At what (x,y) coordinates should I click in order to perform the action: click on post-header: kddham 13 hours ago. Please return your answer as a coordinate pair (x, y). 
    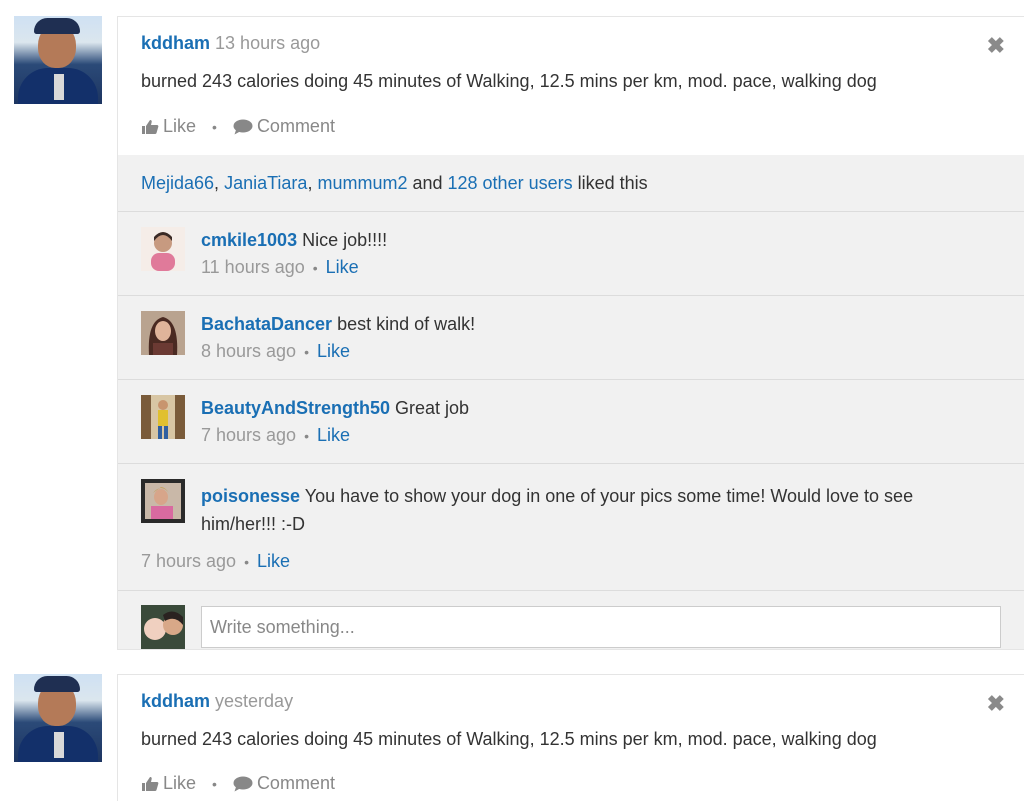
    Looking at the image, I should click on (230, 43).